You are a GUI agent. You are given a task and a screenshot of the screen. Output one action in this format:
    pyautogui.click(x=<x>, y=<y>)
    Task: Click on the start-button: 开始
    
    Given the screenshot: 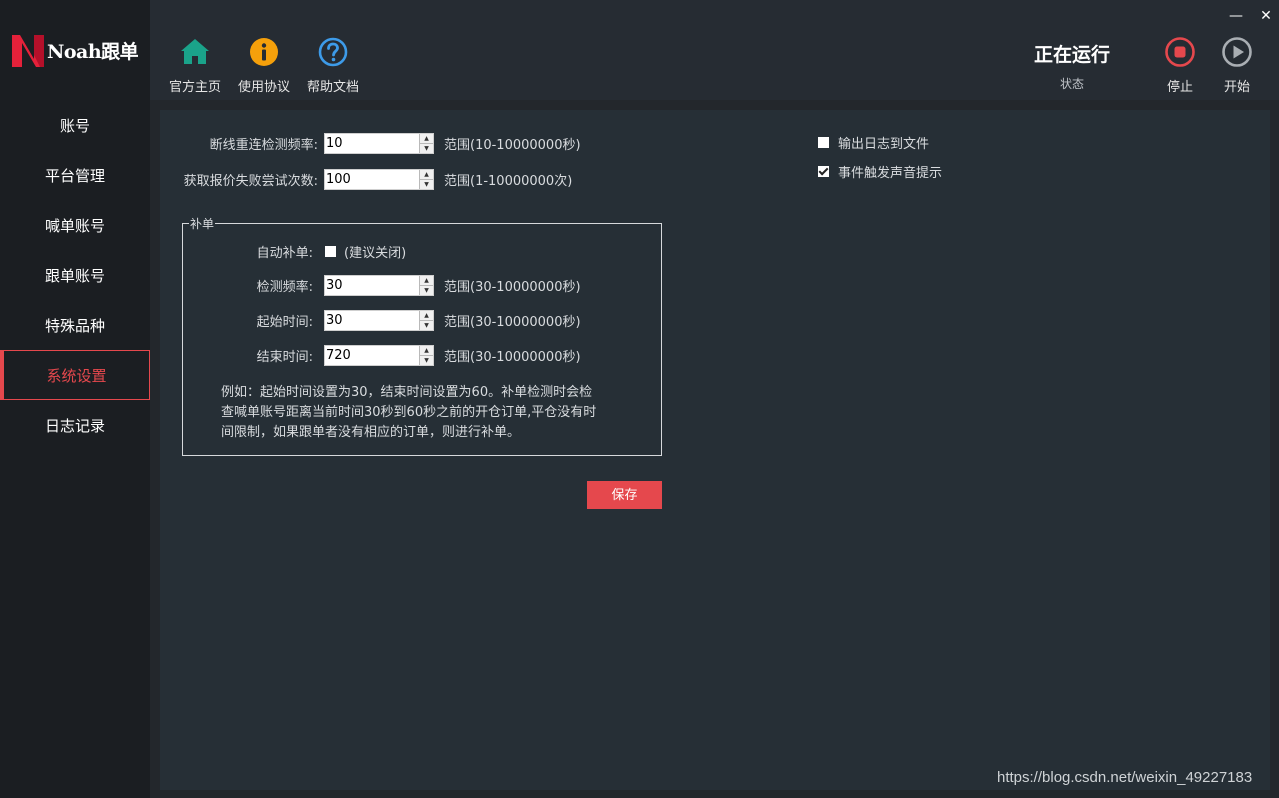 What is the action you would take?
    pyautogui.click(x=1237, y=65)
    